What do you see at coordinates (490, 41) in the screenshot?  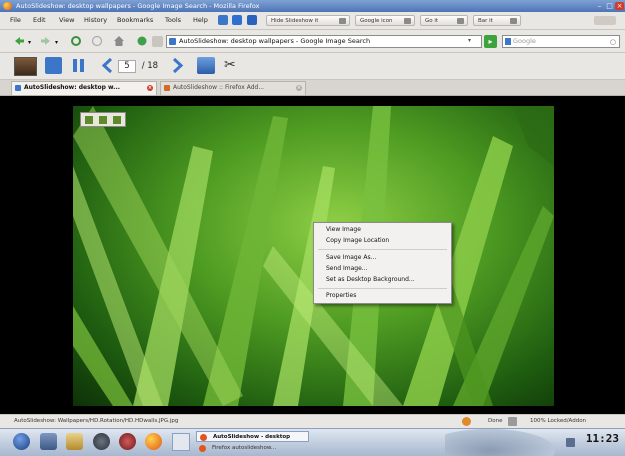 I see `go-button: ▸` at bounding box center [490, 41].